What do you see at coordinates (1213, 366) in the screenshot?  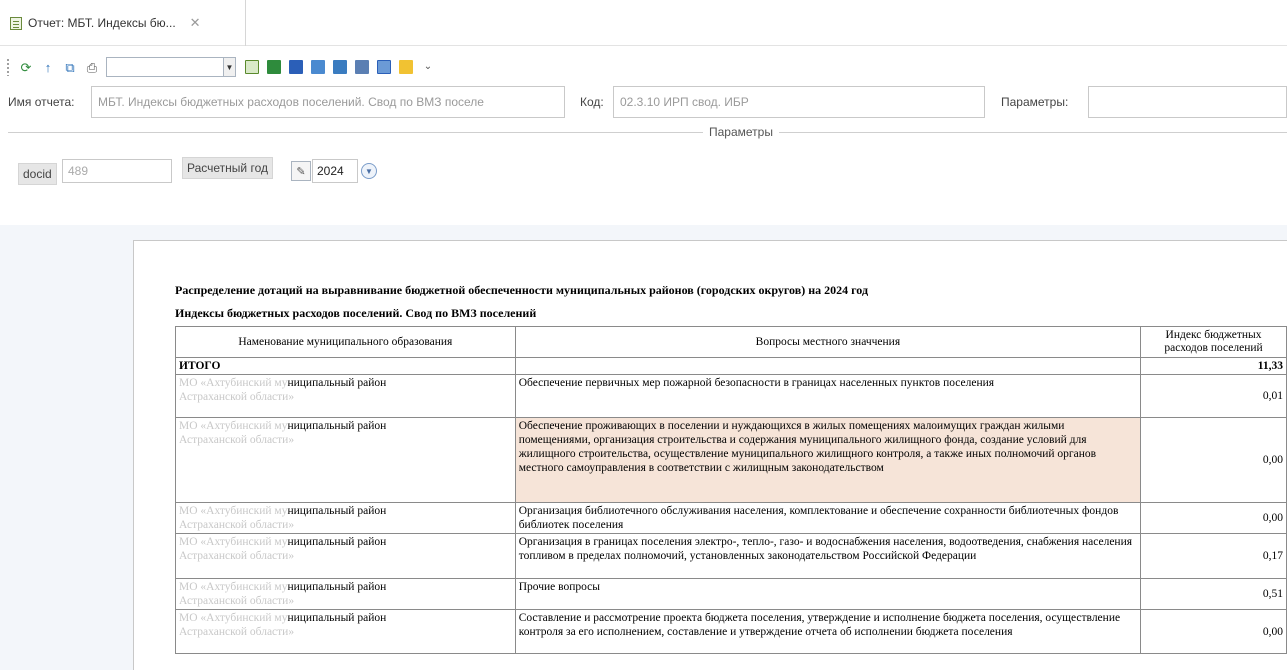 I see `total-value: 11,33` at bounding box center [1213, 366].